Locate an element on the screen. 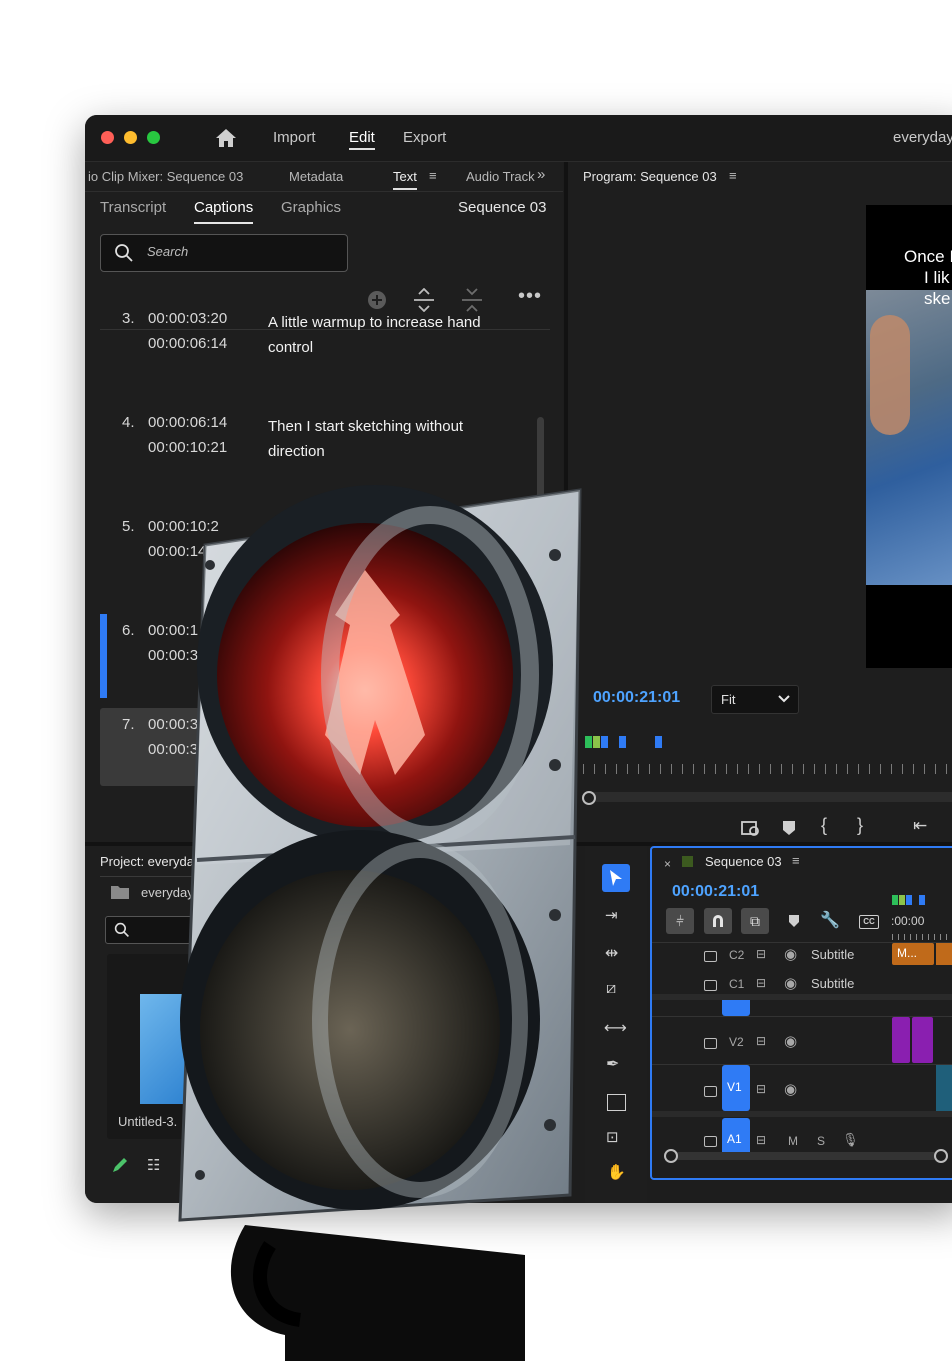 This screenshot has height=1361, width=952. clip-name: Untitled-3. is located at coordinates (148, 1121).